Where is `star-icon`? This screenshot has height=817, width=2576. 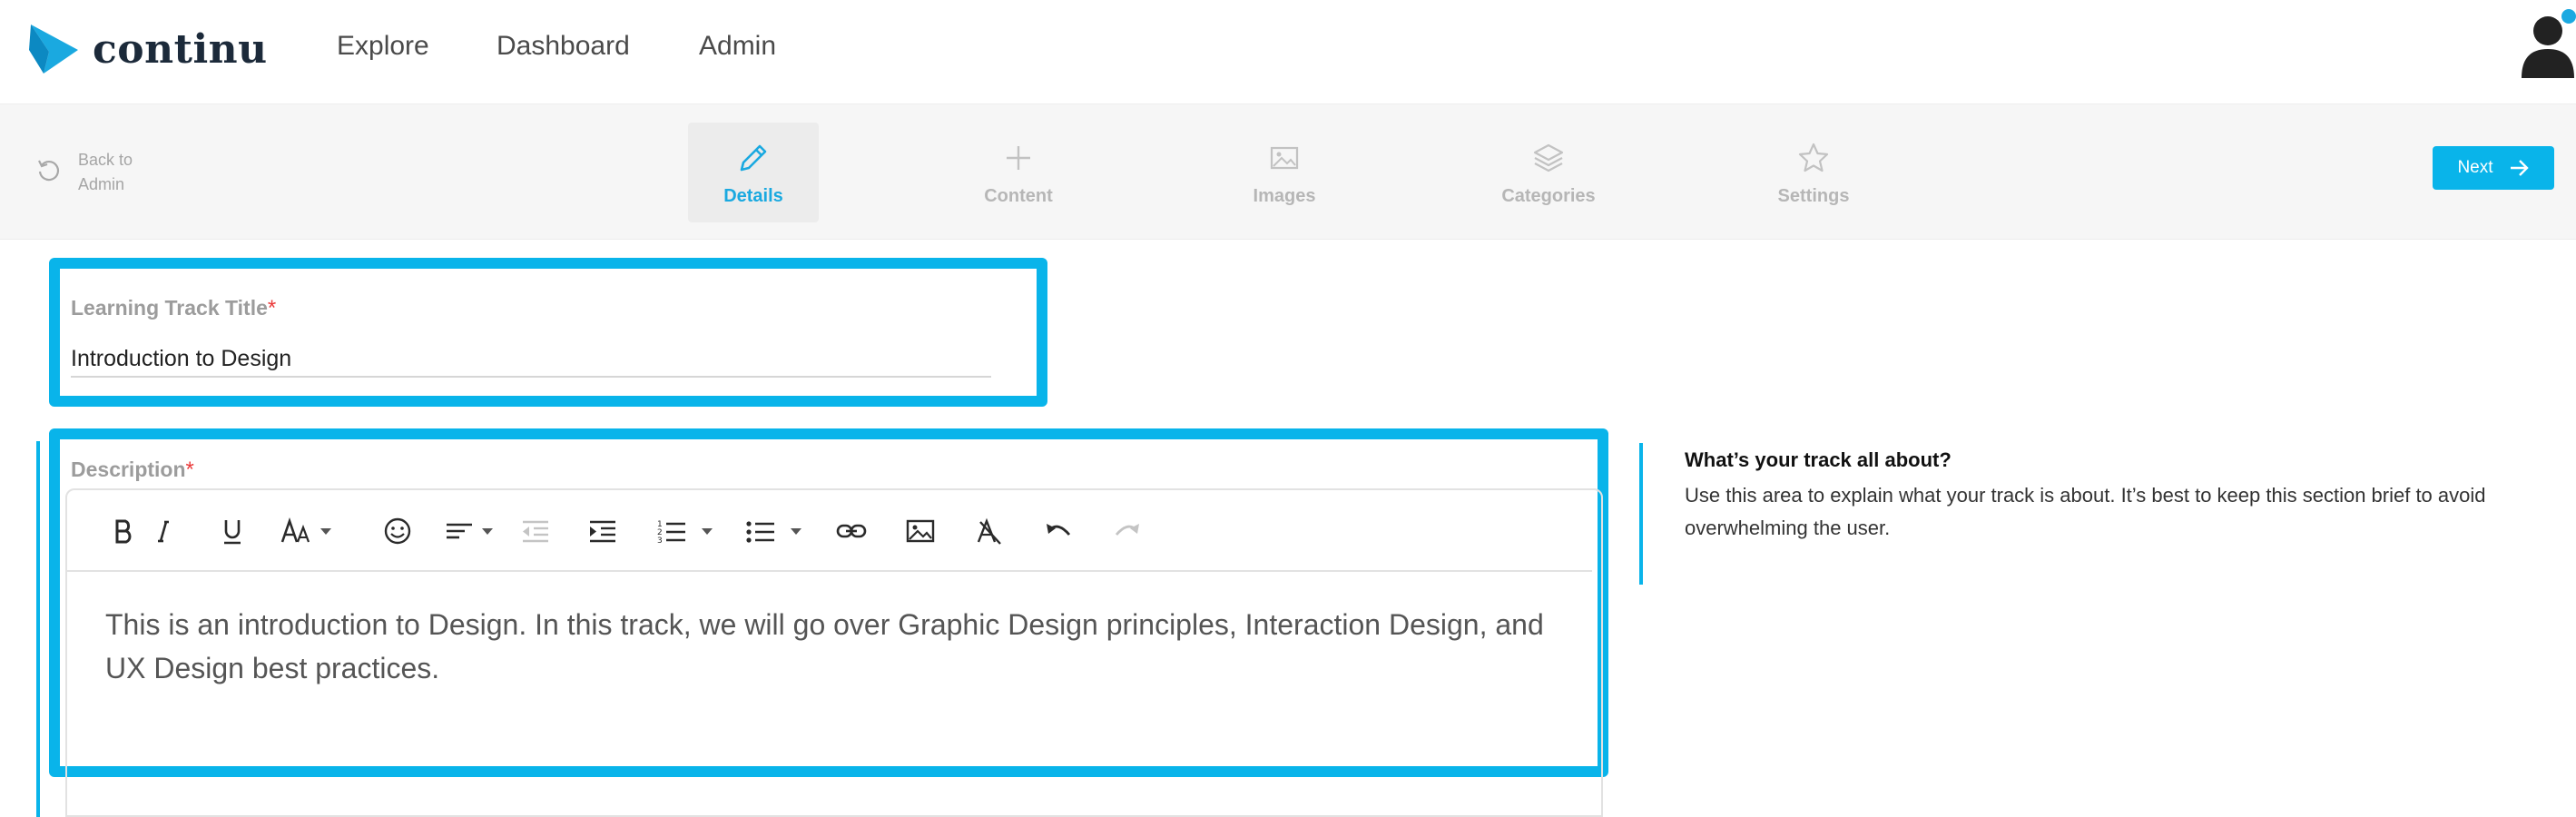
star-icon is located at coordinates (1813, 157).